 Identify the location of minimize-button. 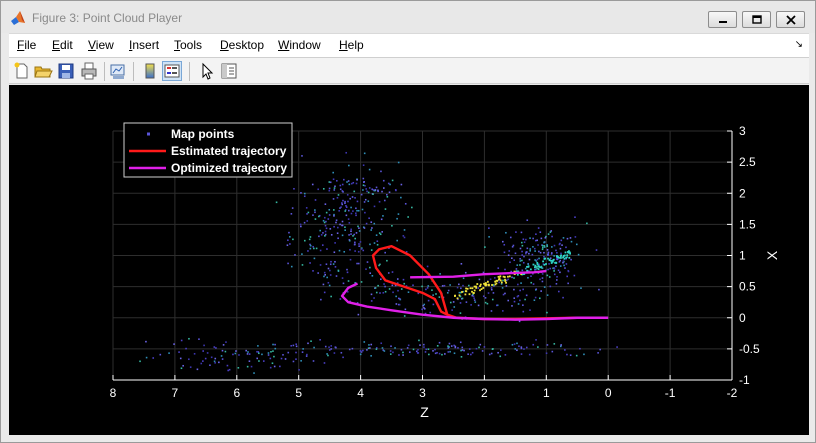
(722, 19).